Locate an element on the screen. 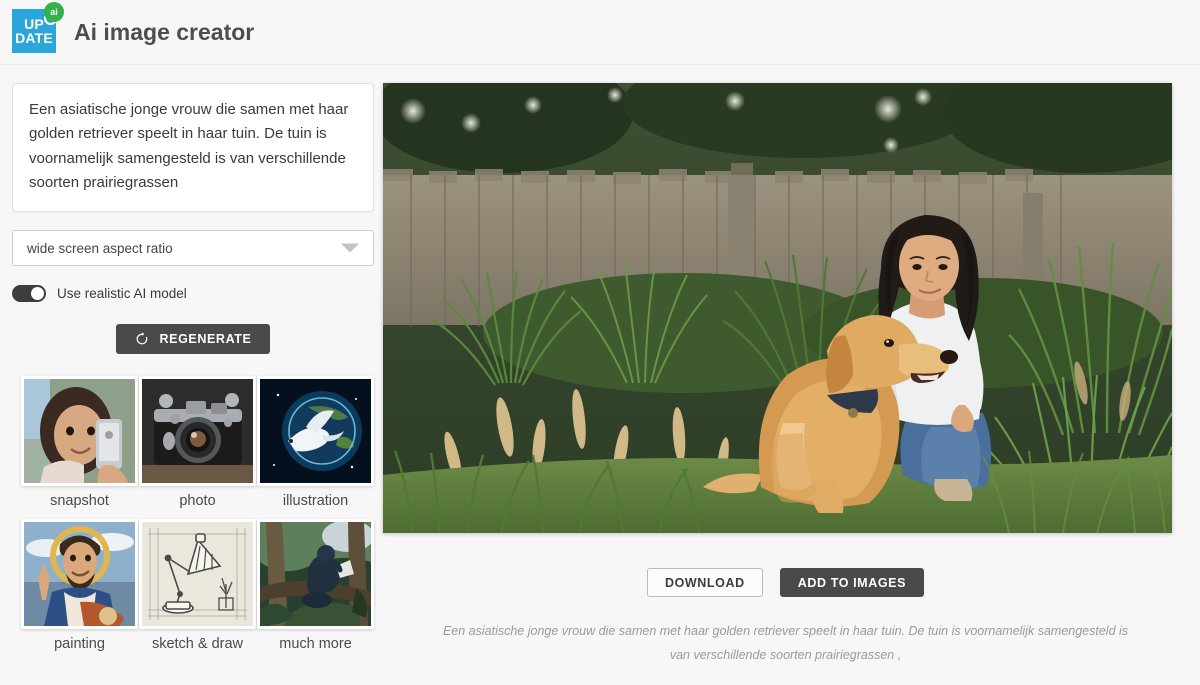 The image size is (1200, 685). ai-badge: ai is located at coordinates (54, 12).